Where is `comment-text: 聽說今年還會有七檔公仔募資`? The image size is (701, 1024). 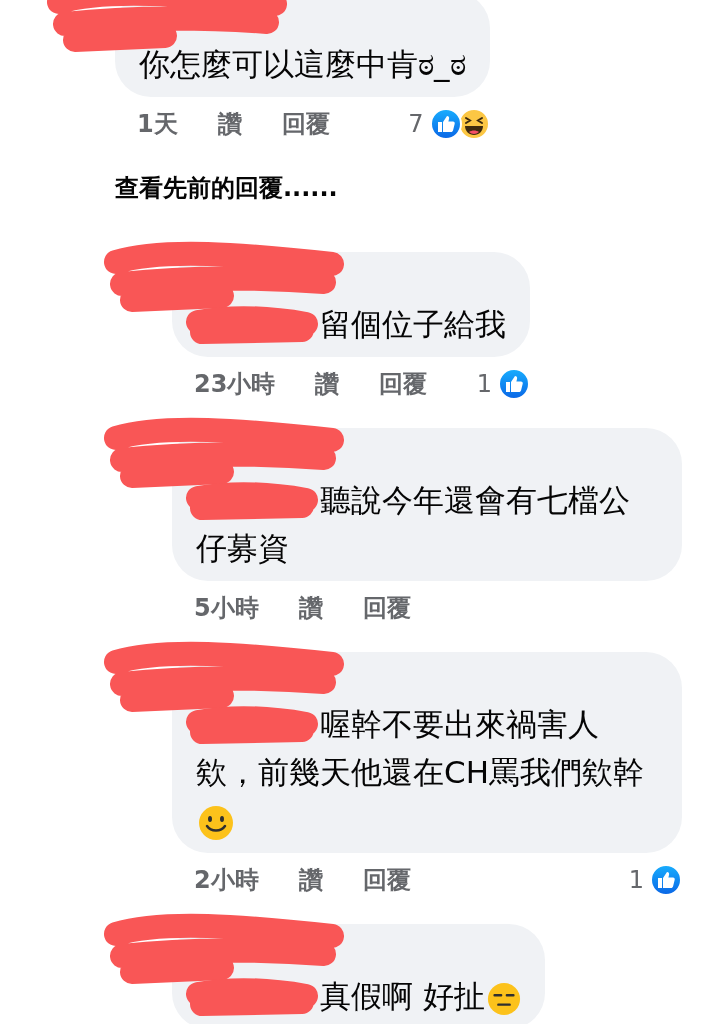
comment-text: 聽說今年還會有七檔公仔募資 is located at coordinates (413, 524).